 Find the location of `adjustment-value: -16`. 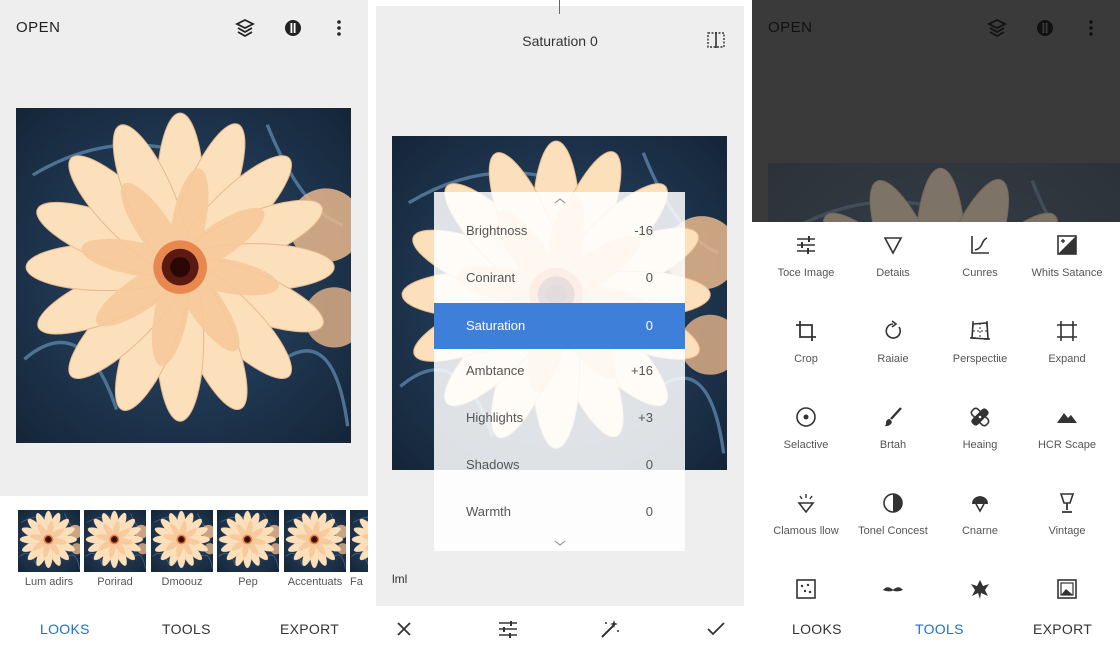

adjustment-value: -16 is located at coordinates (643, 230).